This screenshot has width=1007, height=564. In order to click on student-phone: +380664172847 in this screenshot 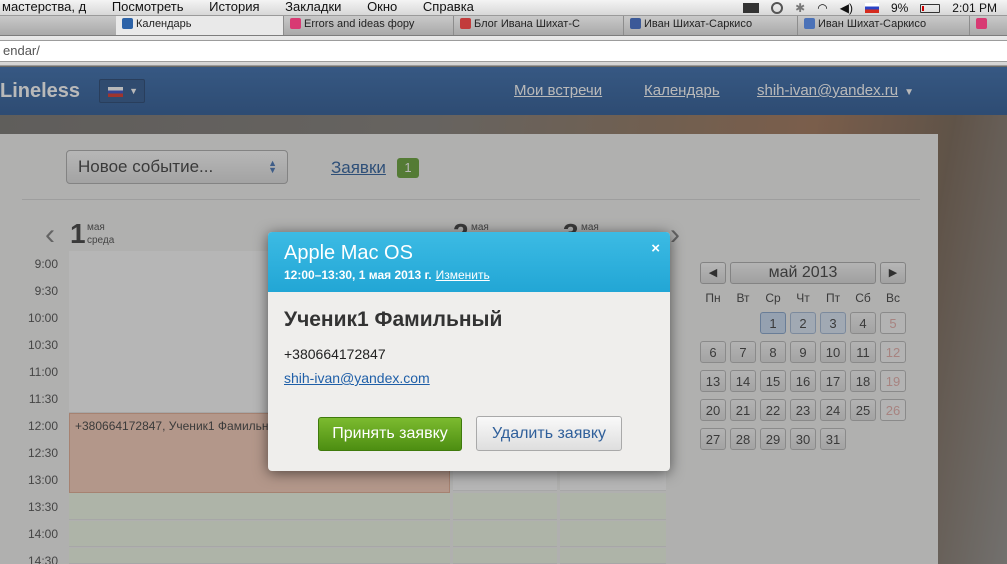, I will do `click(335, 354)`.